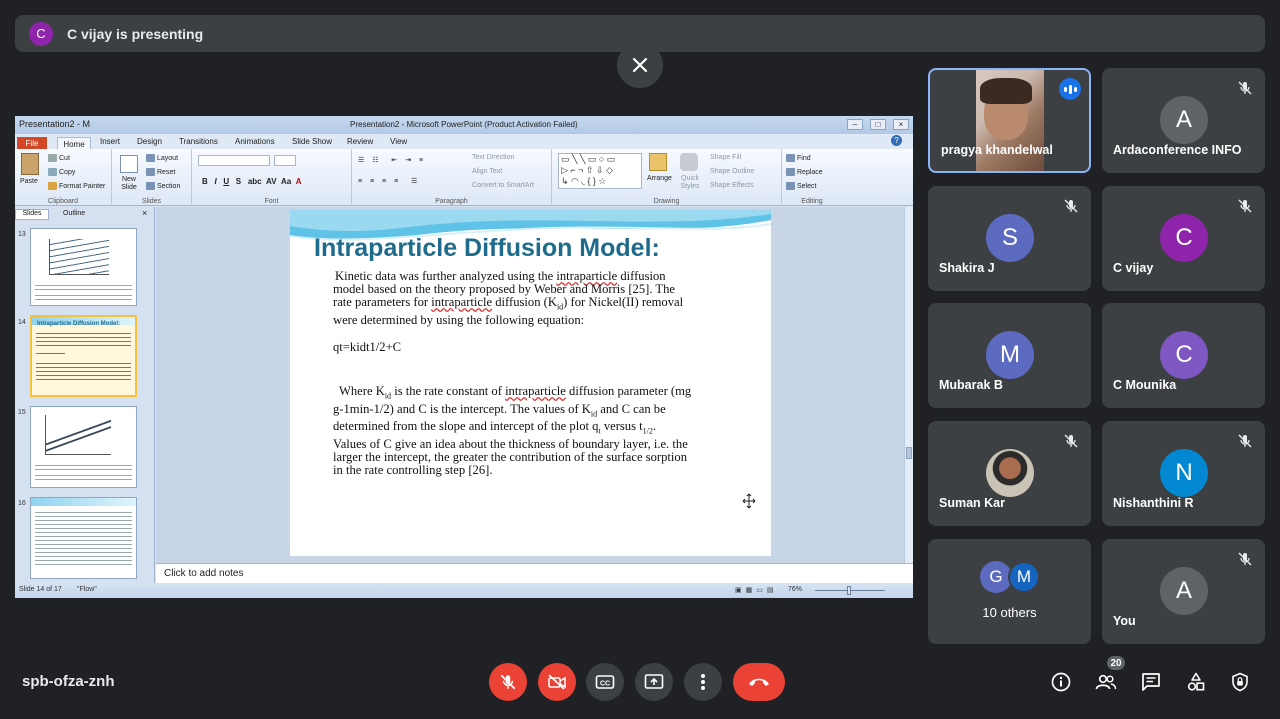  What do you see at coordinates (68, 681) in the screenshot?
I see `meeting-code: spb-ofza-znh` at bounding box center [68, 681].